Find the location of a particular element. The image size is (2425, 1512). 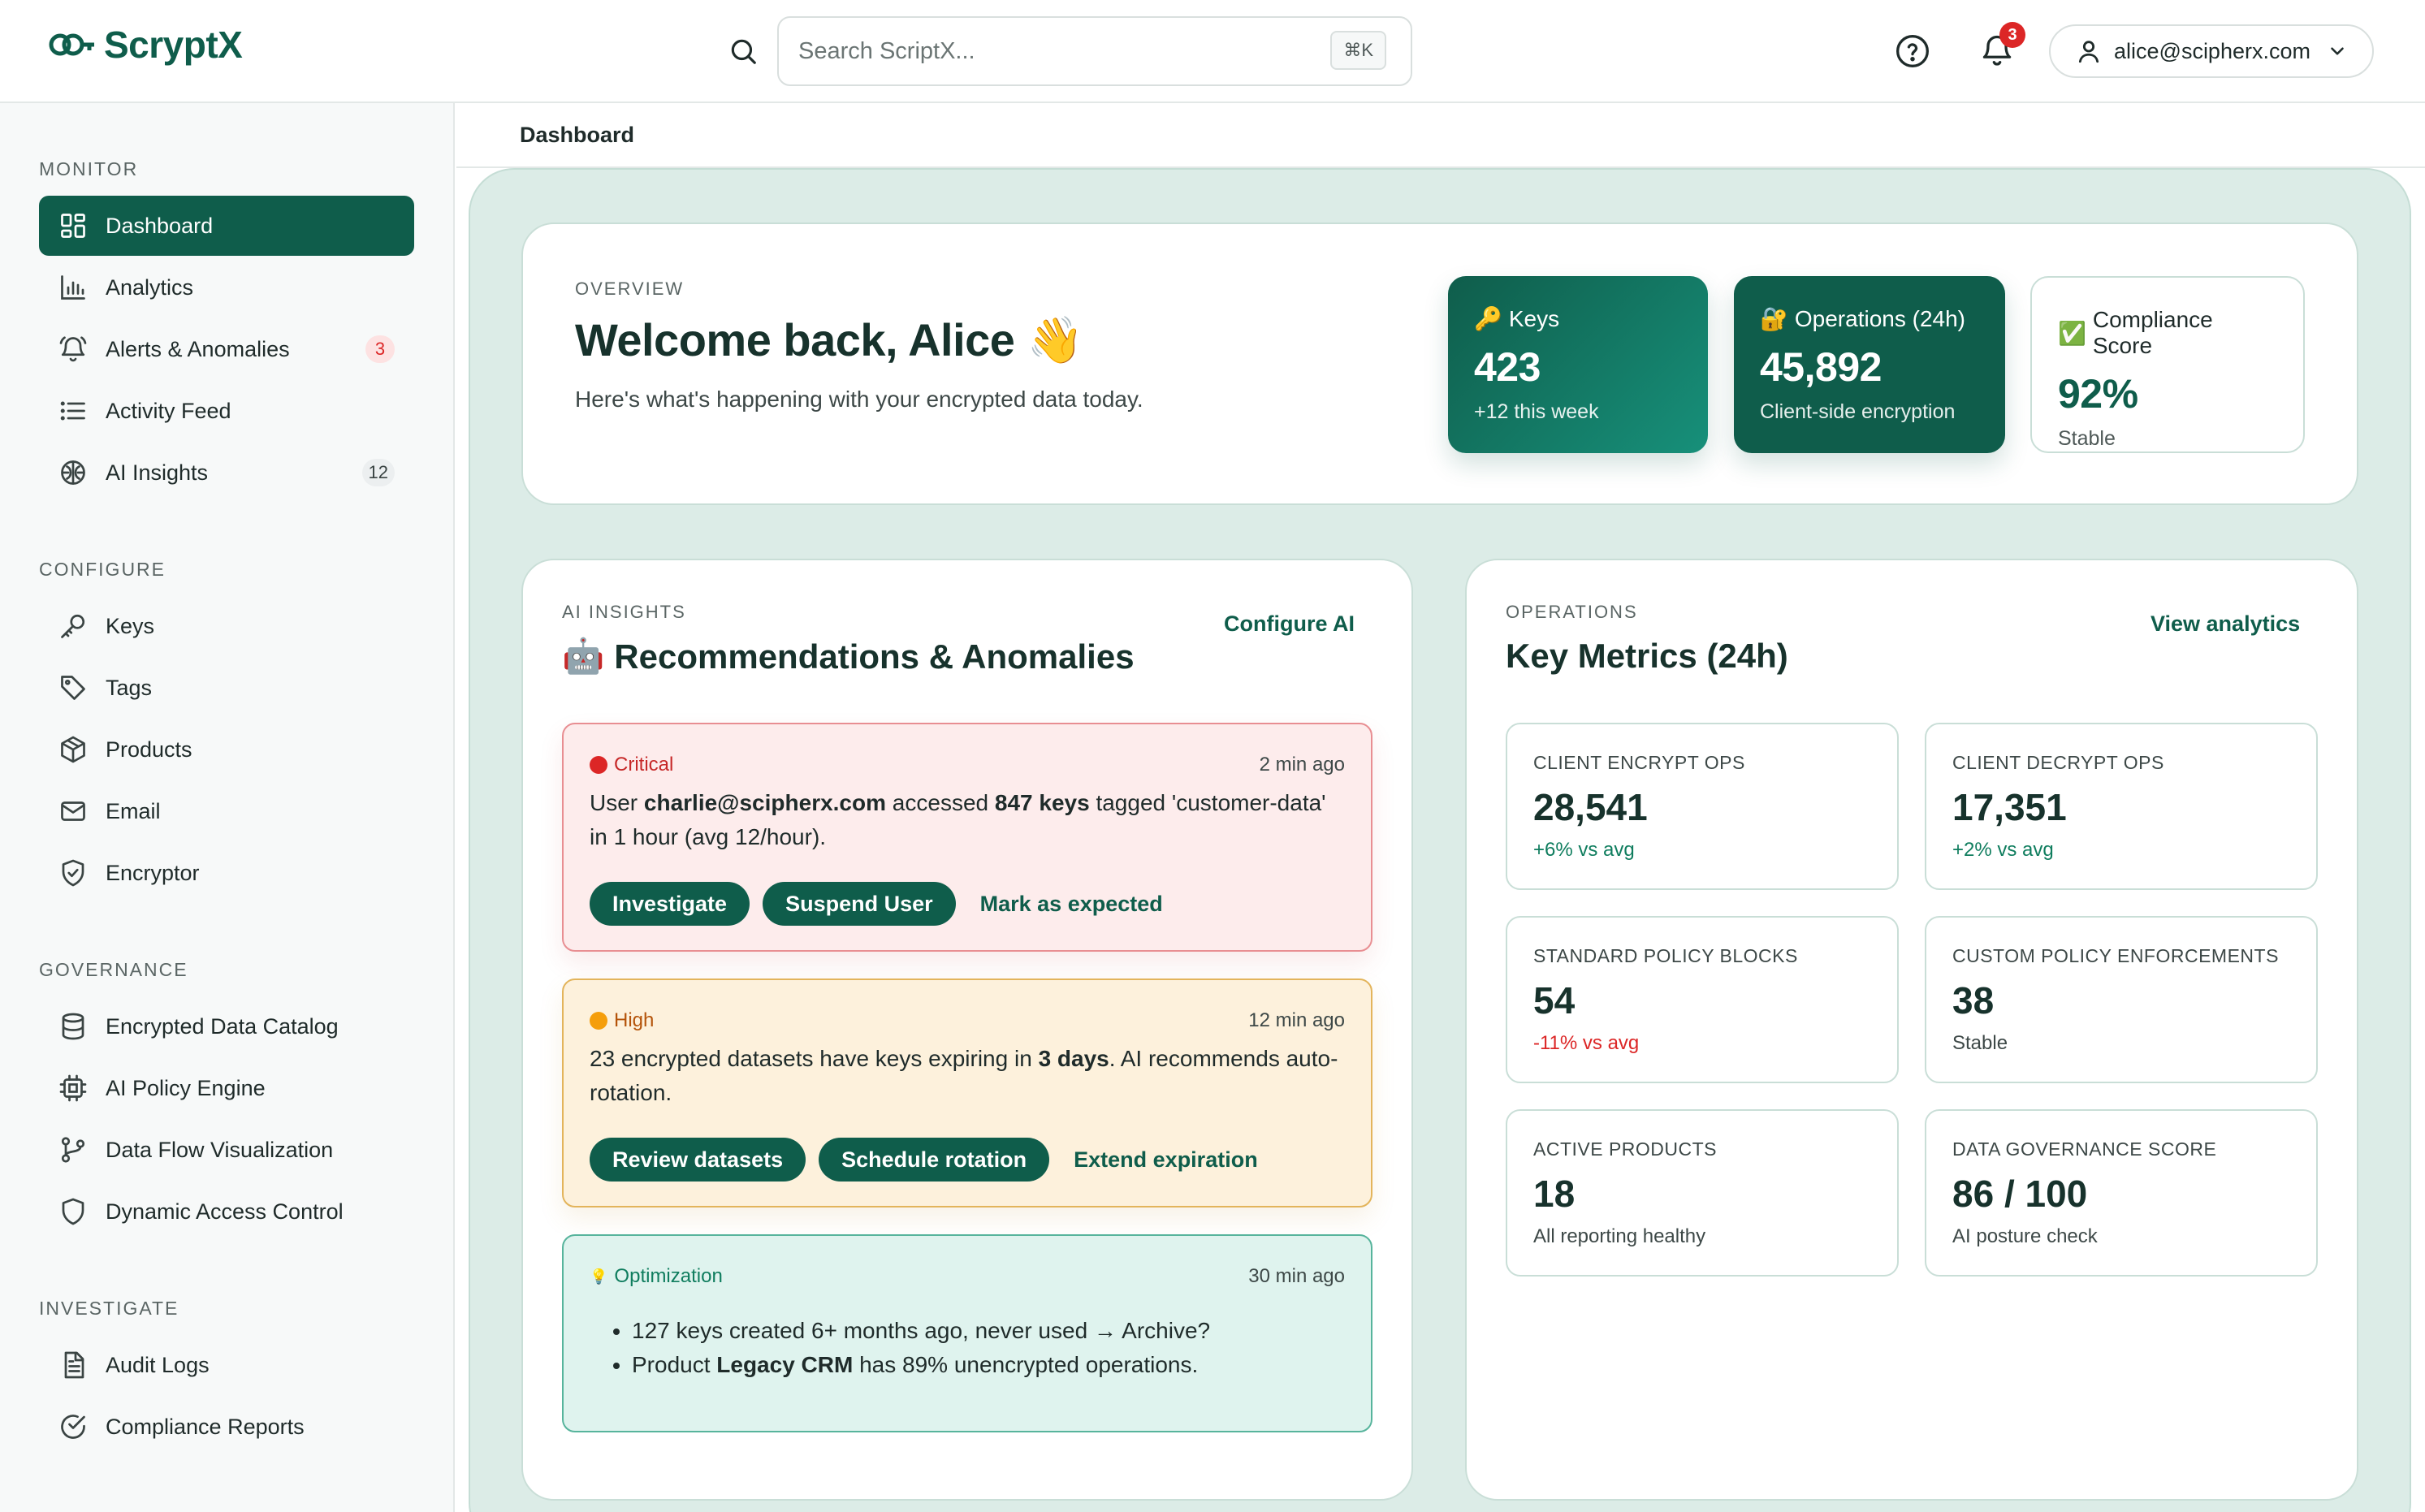

sidebar-item-keys: Keys is located at coordinates (227, 626).